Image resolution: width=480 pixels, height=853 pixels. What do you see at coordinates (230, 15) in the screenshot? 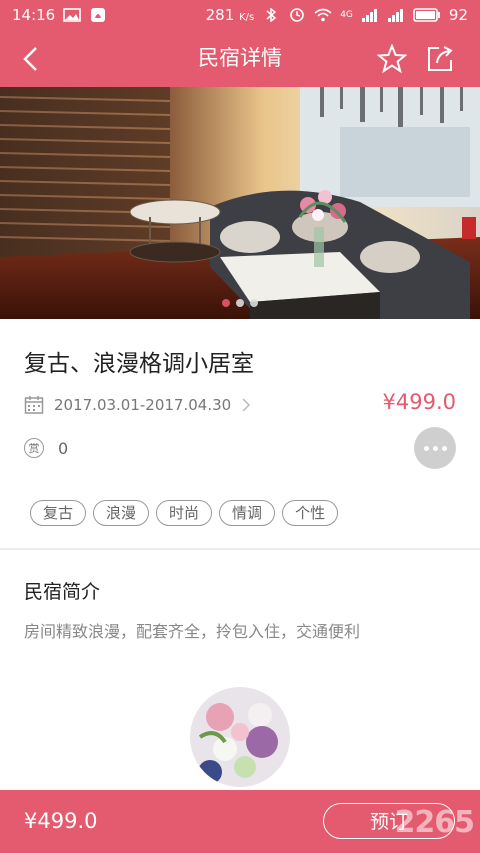
I see `net-speed: 281 K/s` at bounding box center [230, 15].